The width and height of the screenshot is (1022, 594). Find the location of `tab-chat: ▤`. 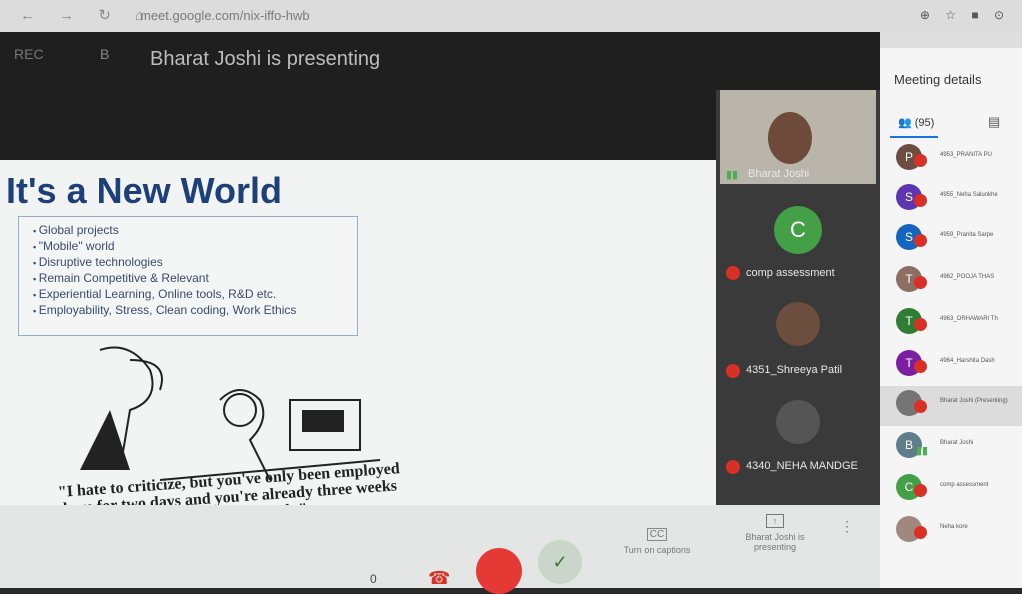

tab-chat: ▤ is located at coordinates (994, 122).